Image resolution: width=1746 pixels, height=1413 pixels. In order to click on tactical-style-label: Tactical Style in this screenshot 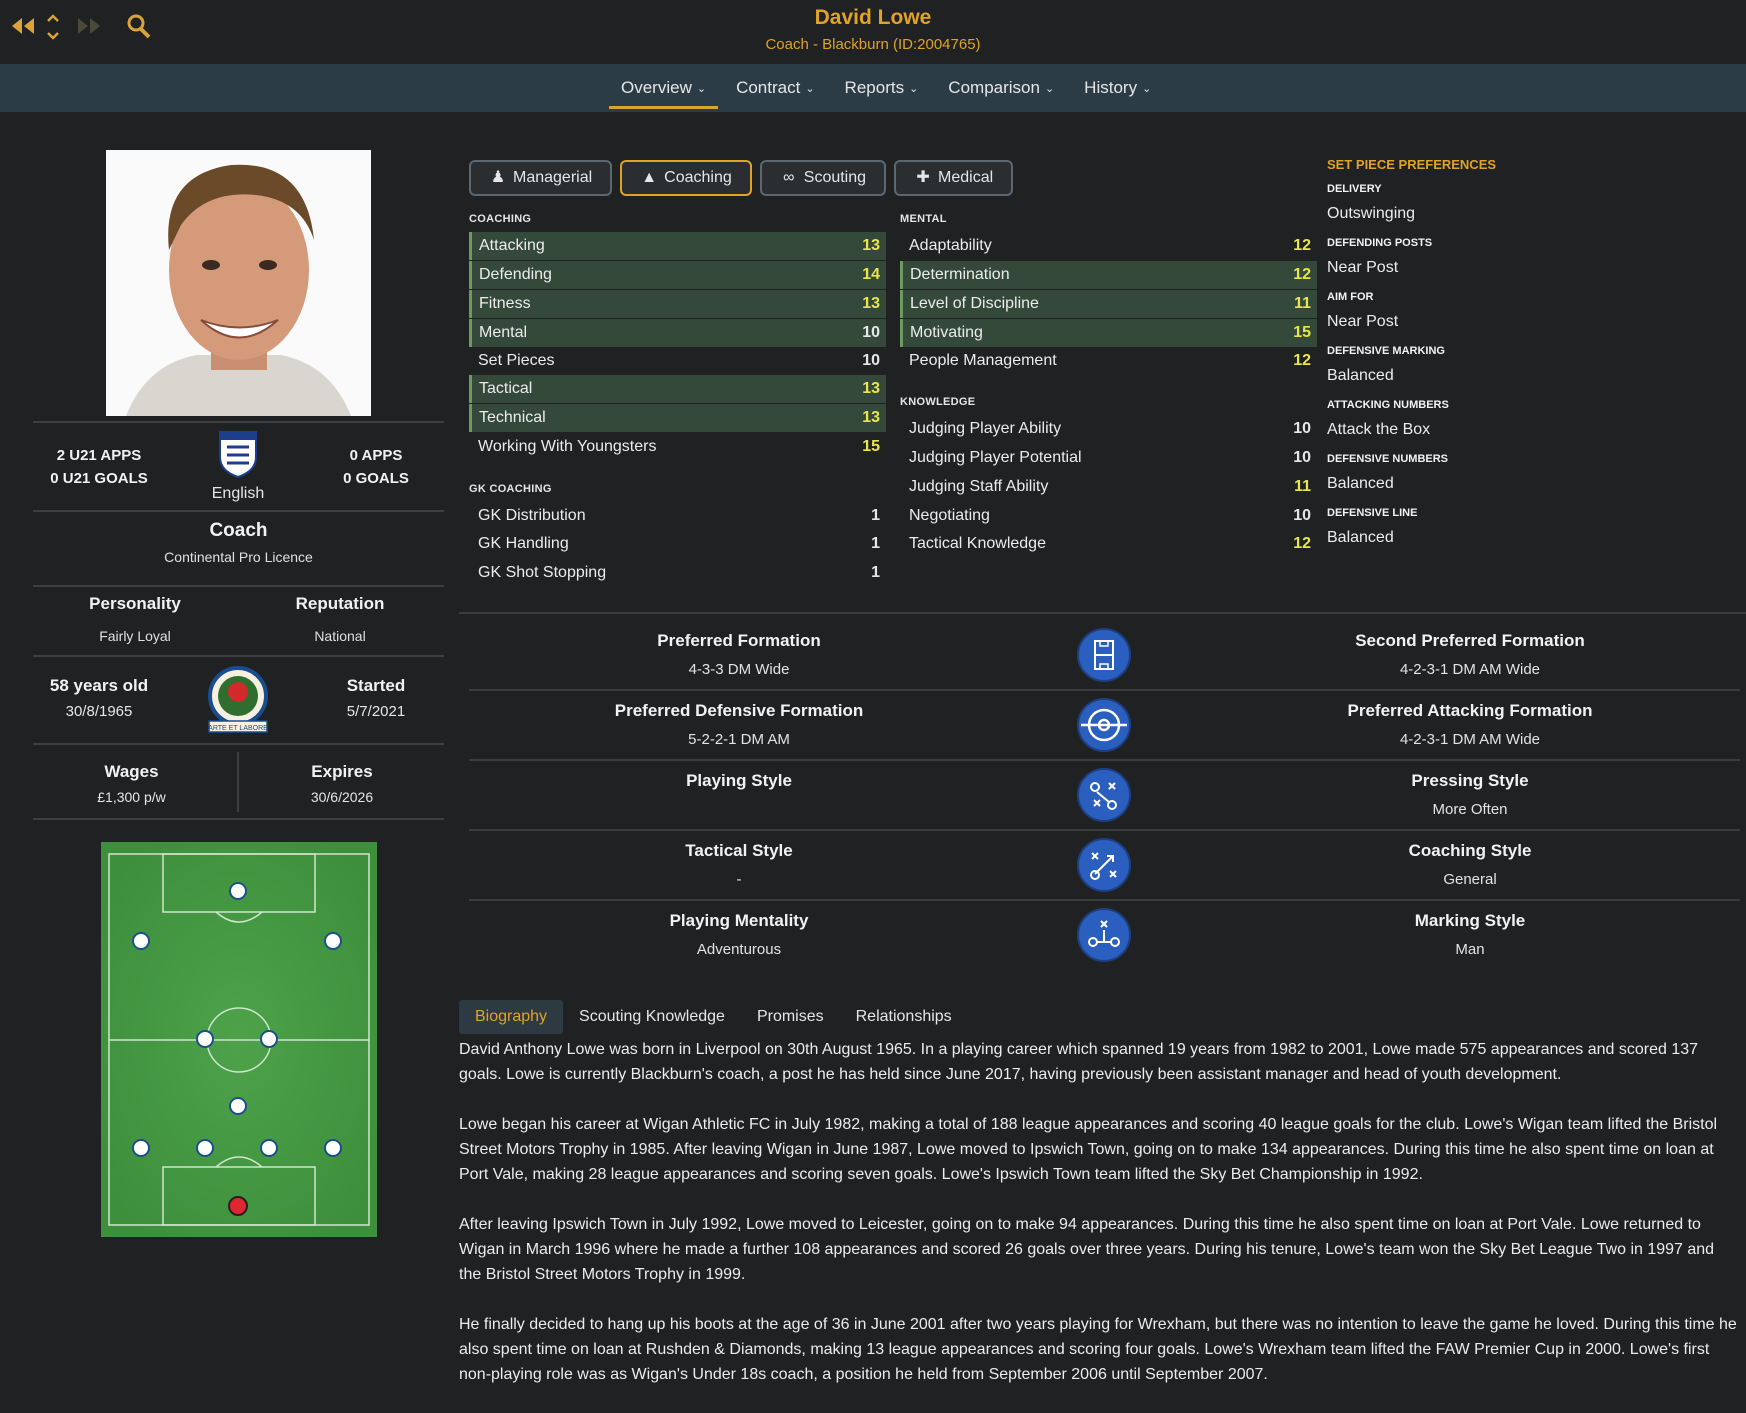, I will do `click(739, 850)`.